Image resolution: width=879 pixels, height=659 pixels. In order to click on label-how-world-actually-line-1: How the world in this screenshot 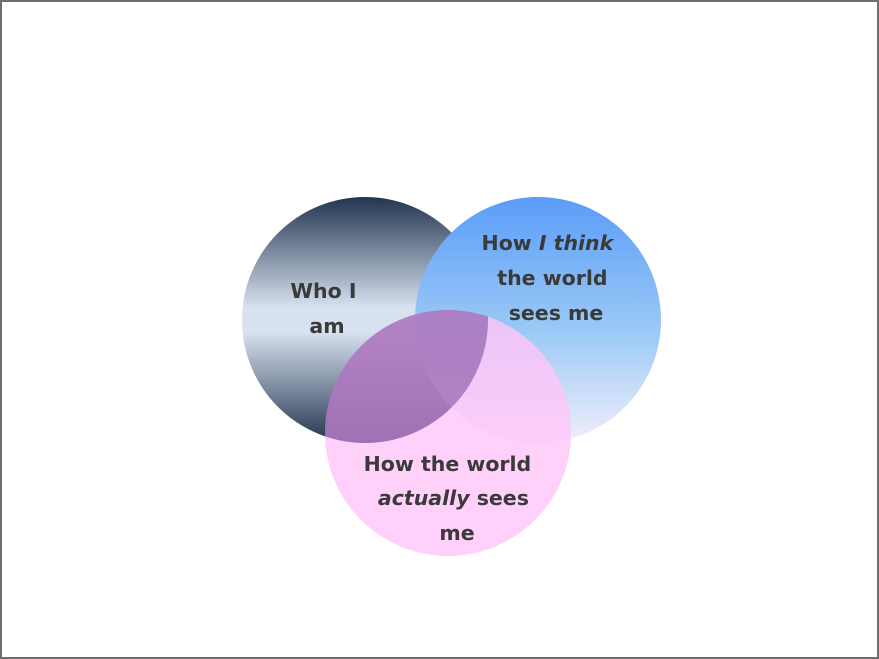, I will do `click(448, 464)`.